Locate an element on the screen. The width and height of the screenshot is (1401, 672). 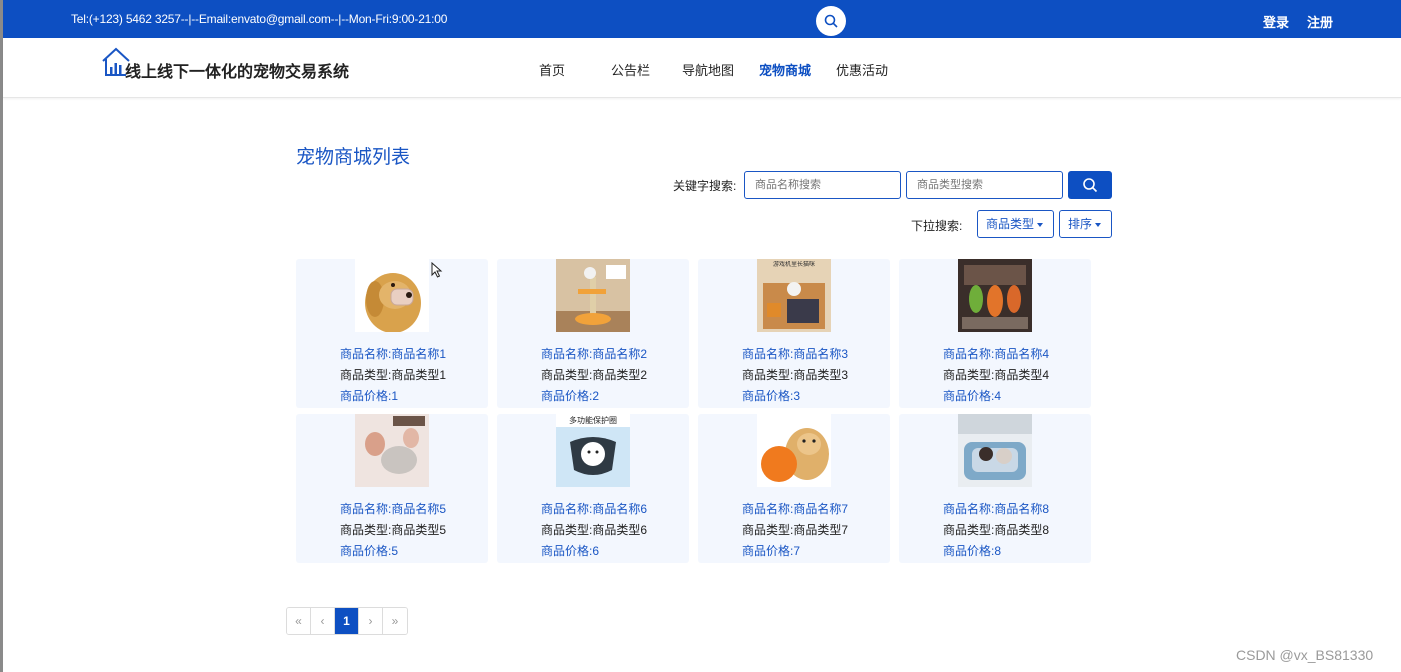
product-card: 商品名称:商品名称4 商品类型:商品类型4 商品价格:4 is located at coordinates (995, 333).